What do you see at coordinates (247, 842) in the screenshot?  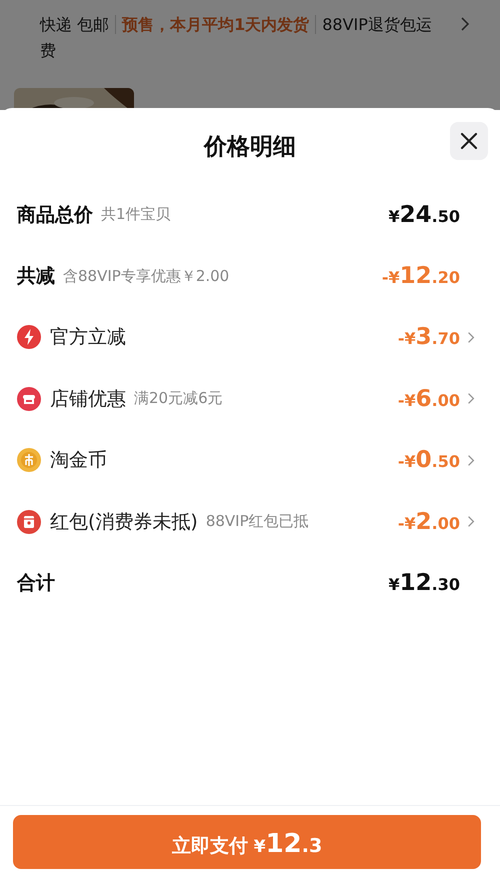 I see `pay-button: 立即支付 ¥12.3` at bounding box center [247, 842].